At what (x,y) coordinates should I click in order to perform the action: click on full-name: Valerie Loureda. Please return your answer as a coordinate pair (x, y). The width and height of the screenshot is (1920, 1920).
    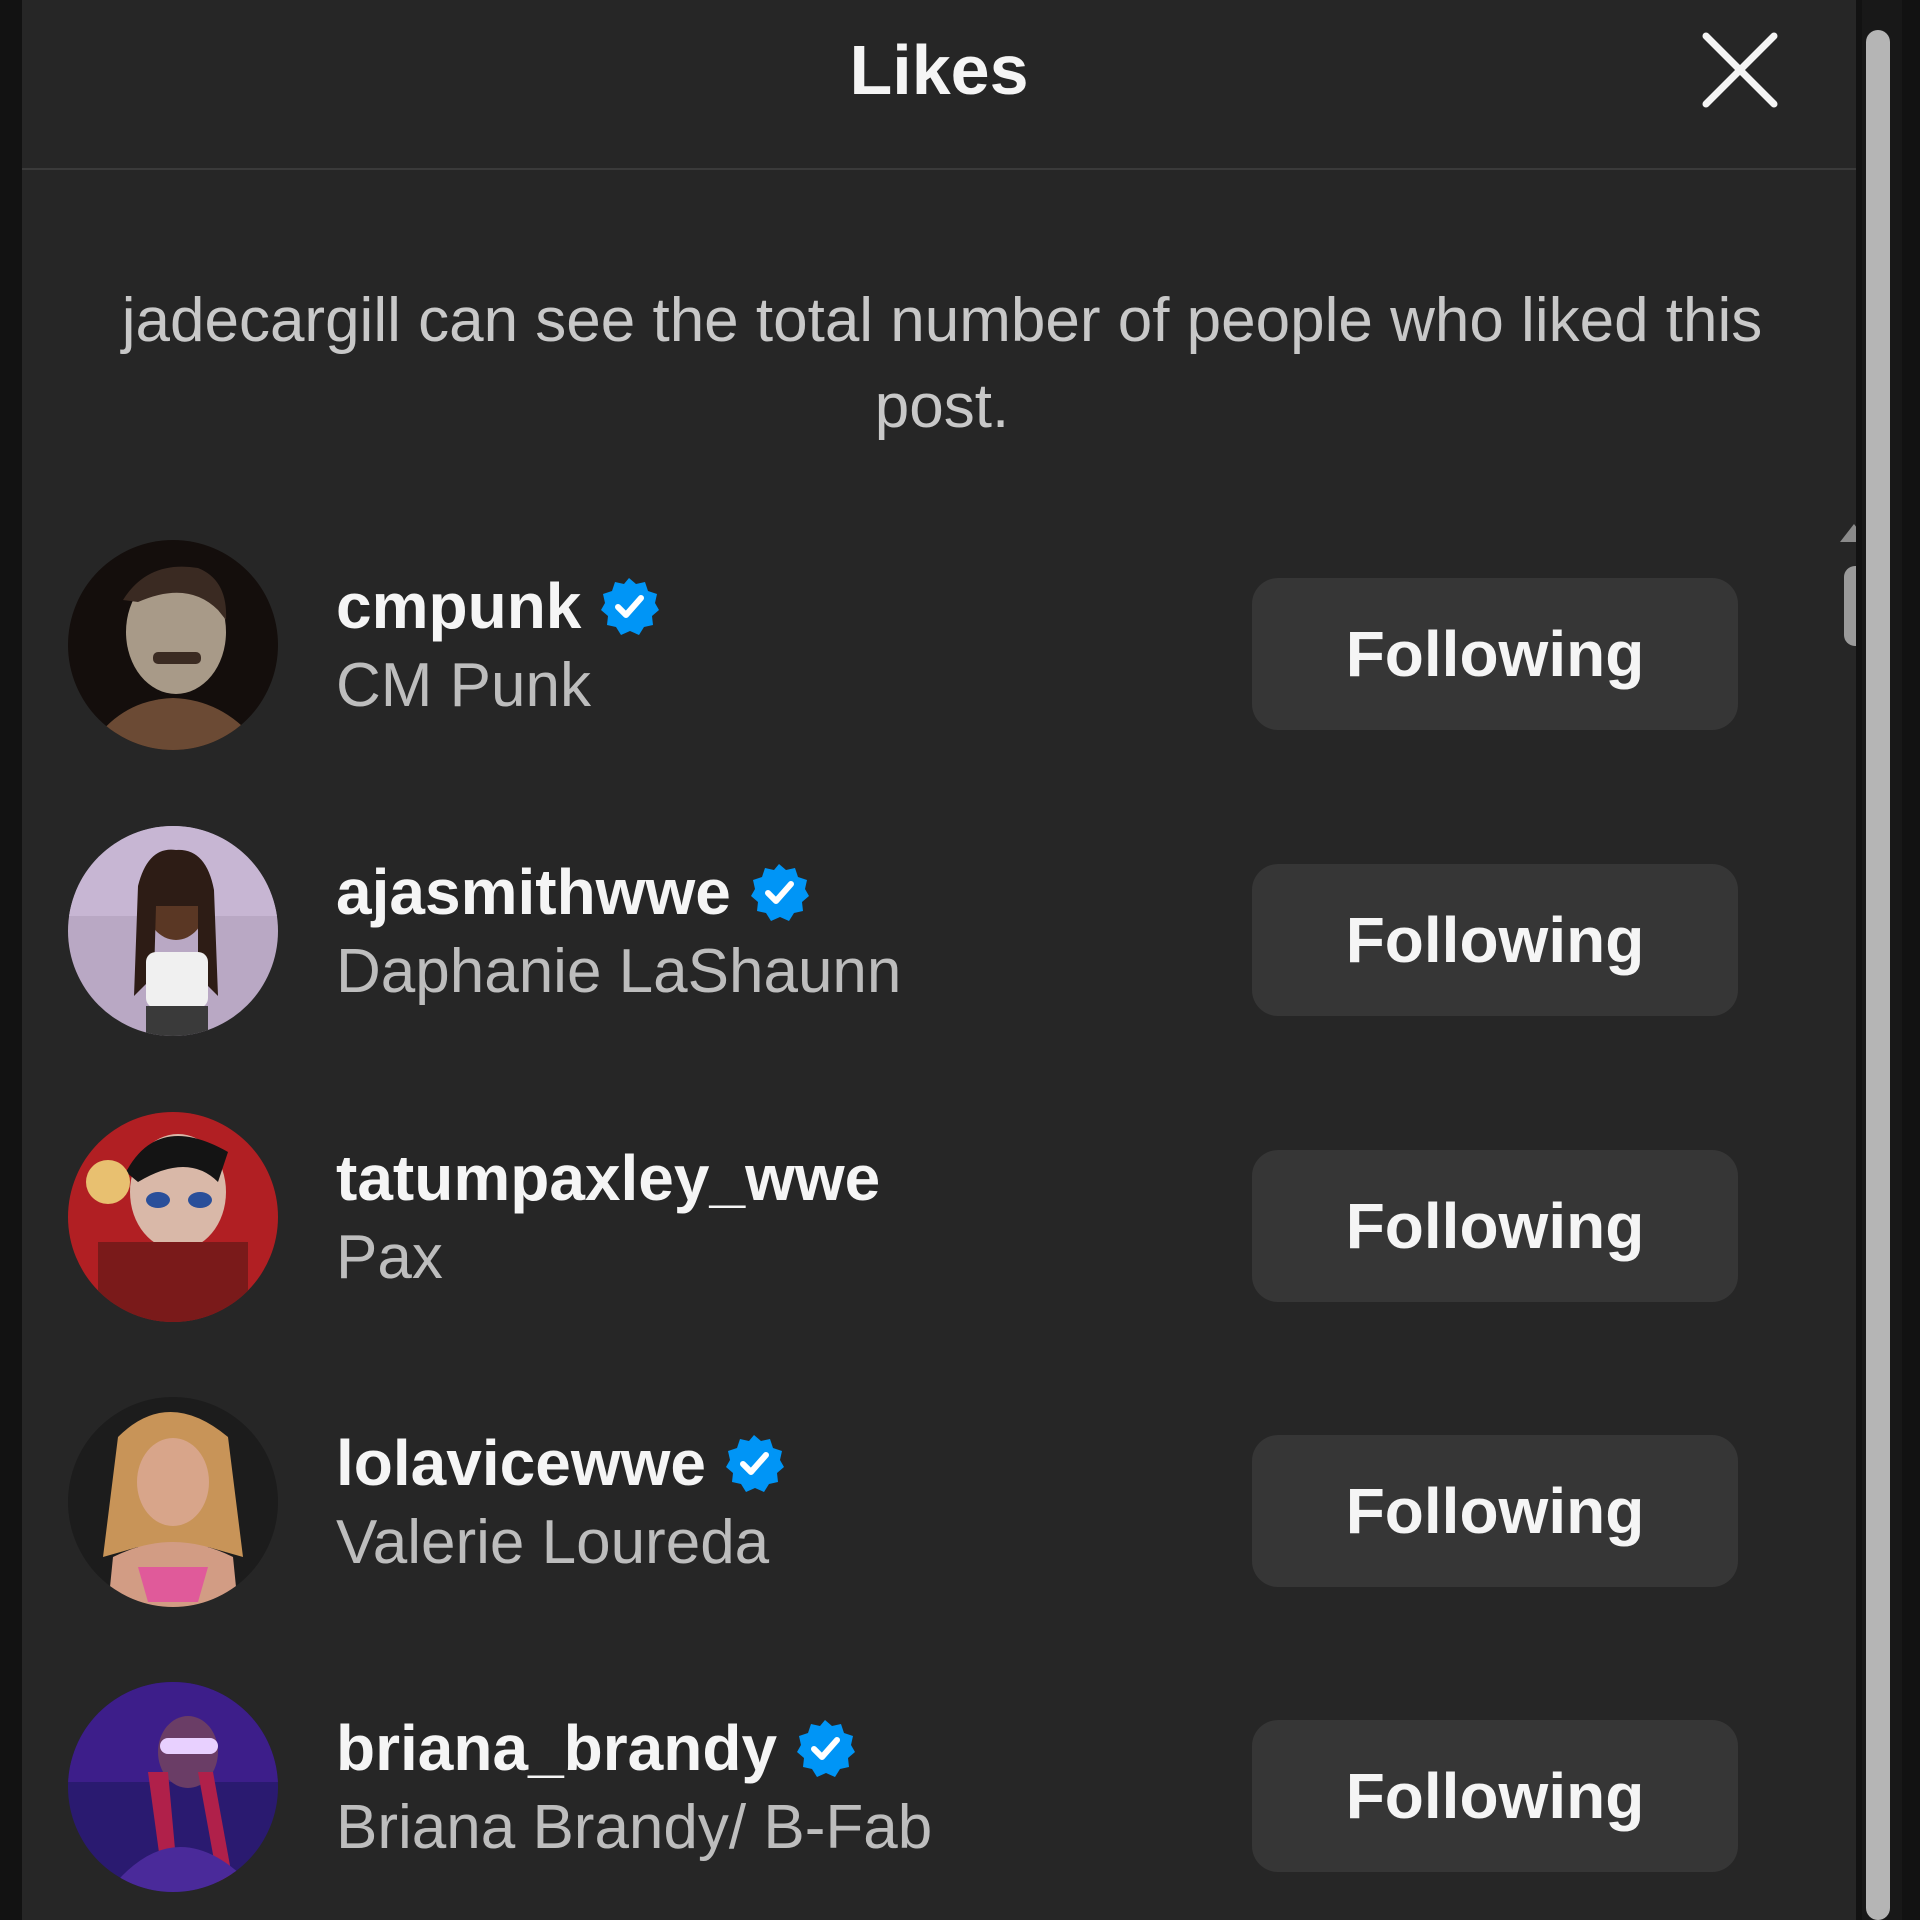
    Looking at the image, I should click on (553, 1542).